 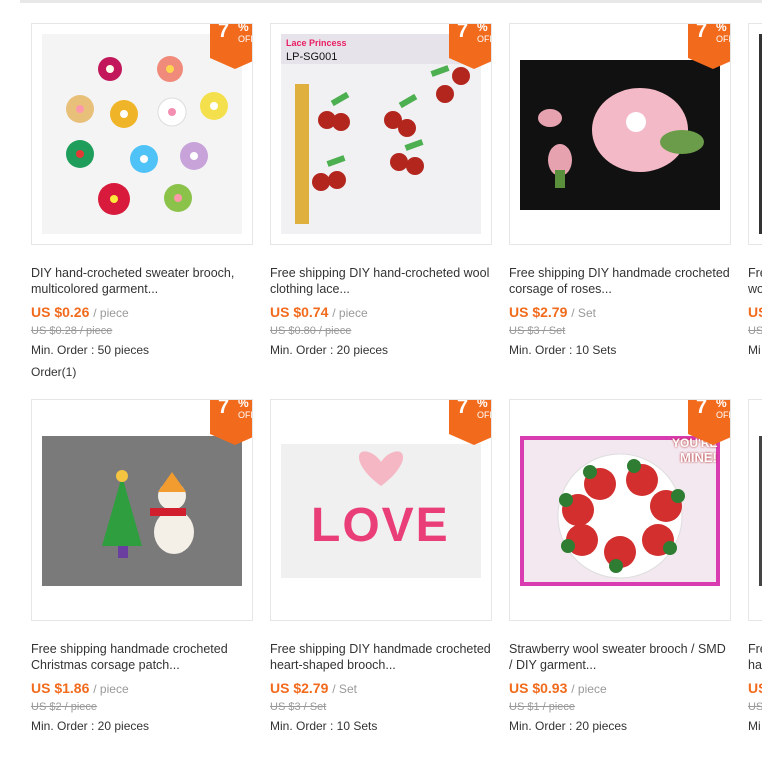 I want to click on watermark-brand: Lace Princess, so click(x=316, y=43).